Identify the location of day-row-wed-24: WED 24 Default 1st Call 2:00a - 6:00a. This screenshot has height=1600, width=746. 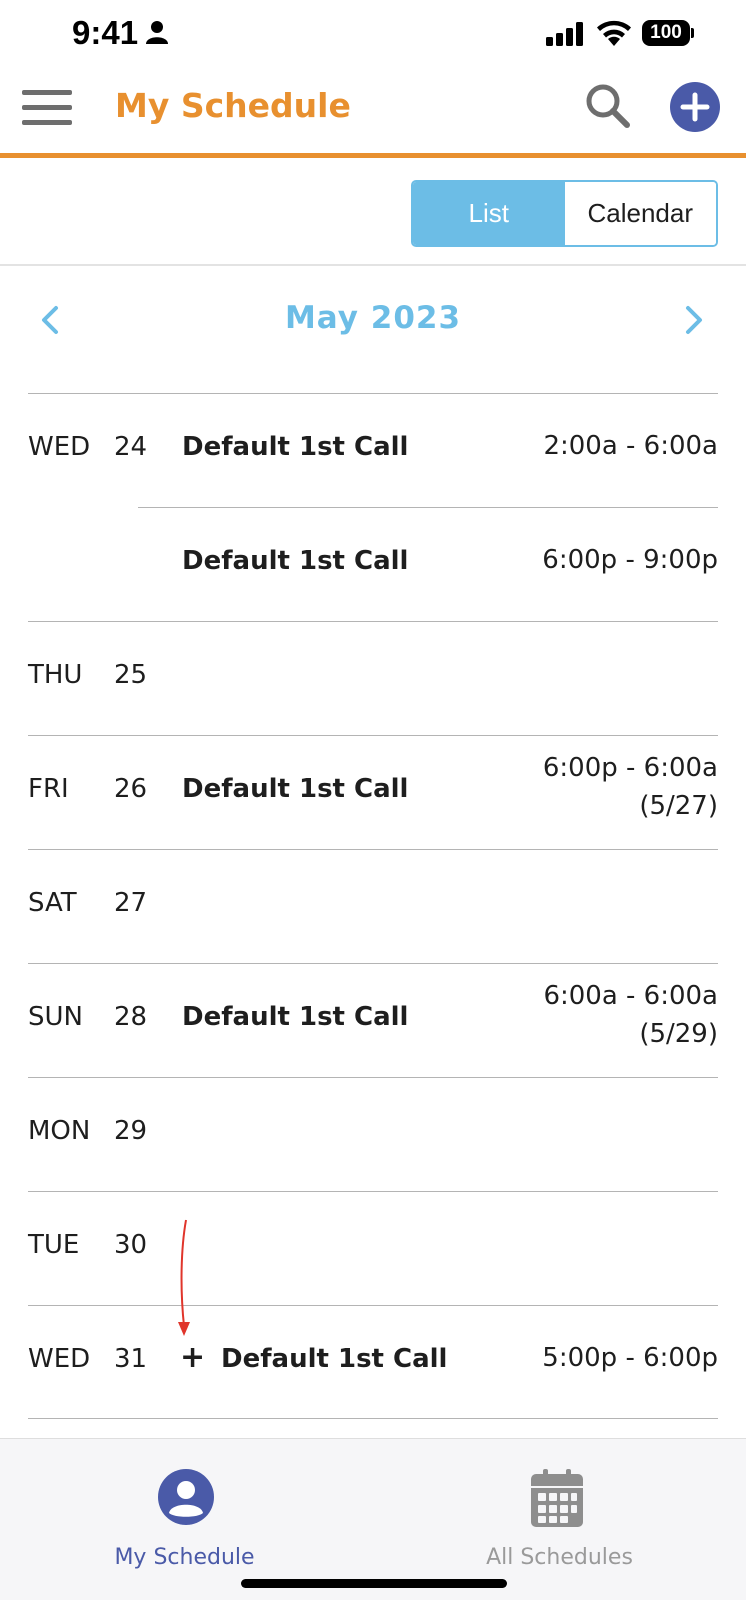
(373, 450).